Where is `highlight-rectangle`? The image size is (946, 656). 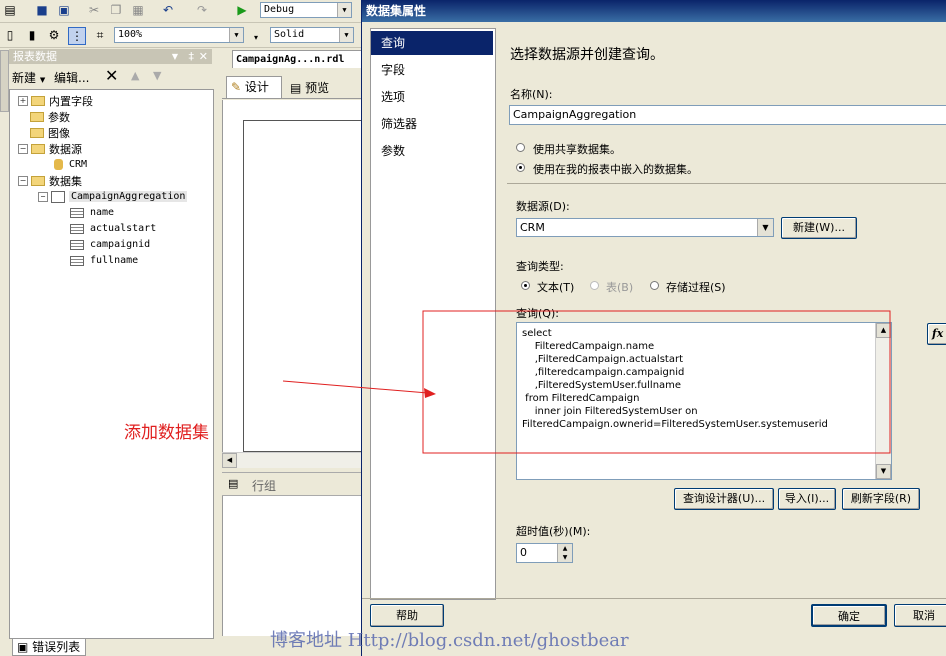 highlight-rectangle is located at coordinates (656, 382).